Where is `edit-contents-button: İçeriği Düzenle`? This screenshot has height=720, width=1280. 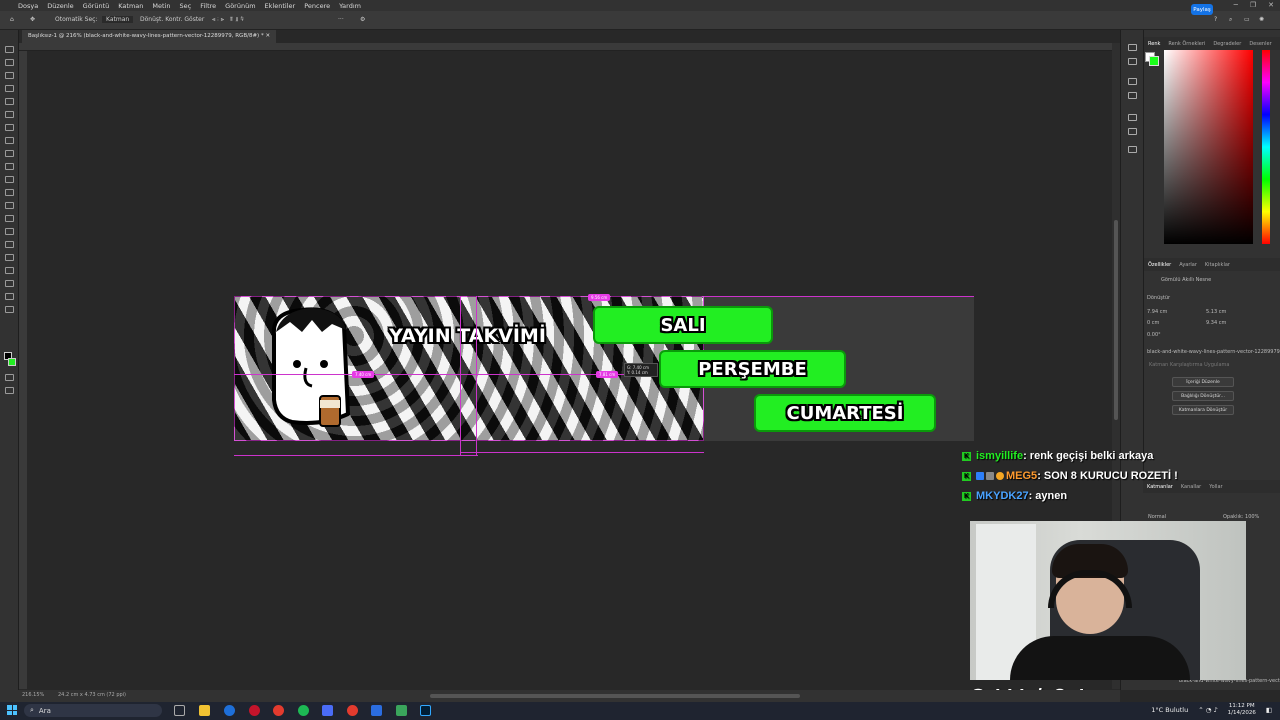 edit-contents-button: İçeriği Düzenle is located at coordinates (1203, 382).